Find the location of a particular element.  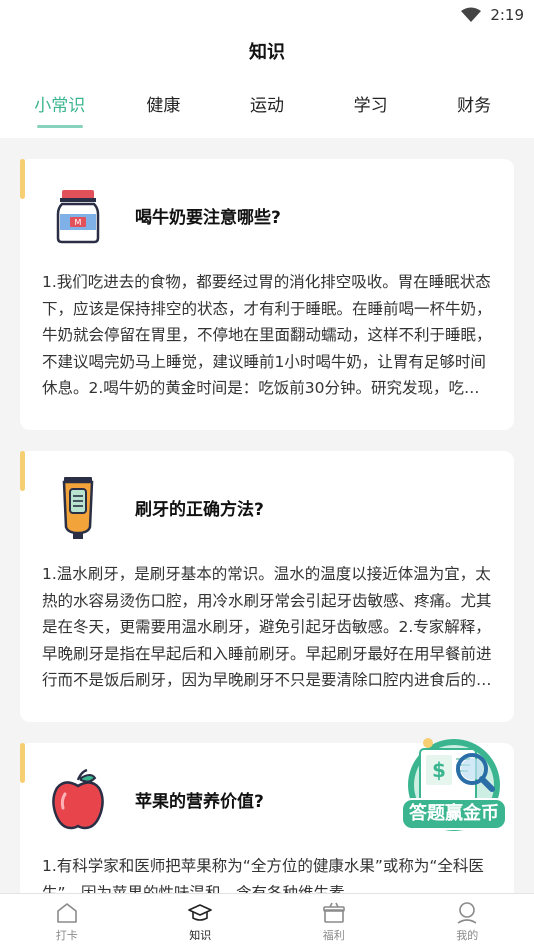

nav-label: 我的 is located at coordinates (467, 935).